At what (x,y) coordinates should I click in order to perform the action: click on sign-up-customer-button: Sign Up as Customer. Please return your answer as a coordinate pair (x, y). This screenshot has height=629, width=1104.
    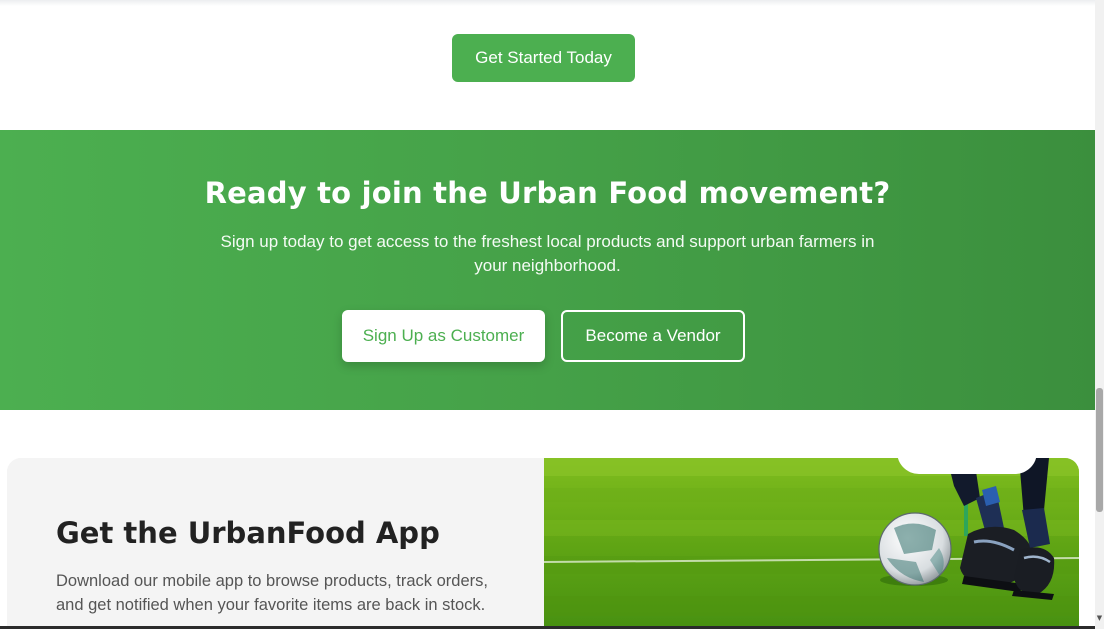
    Looking at the image, I should click on (443, 336).